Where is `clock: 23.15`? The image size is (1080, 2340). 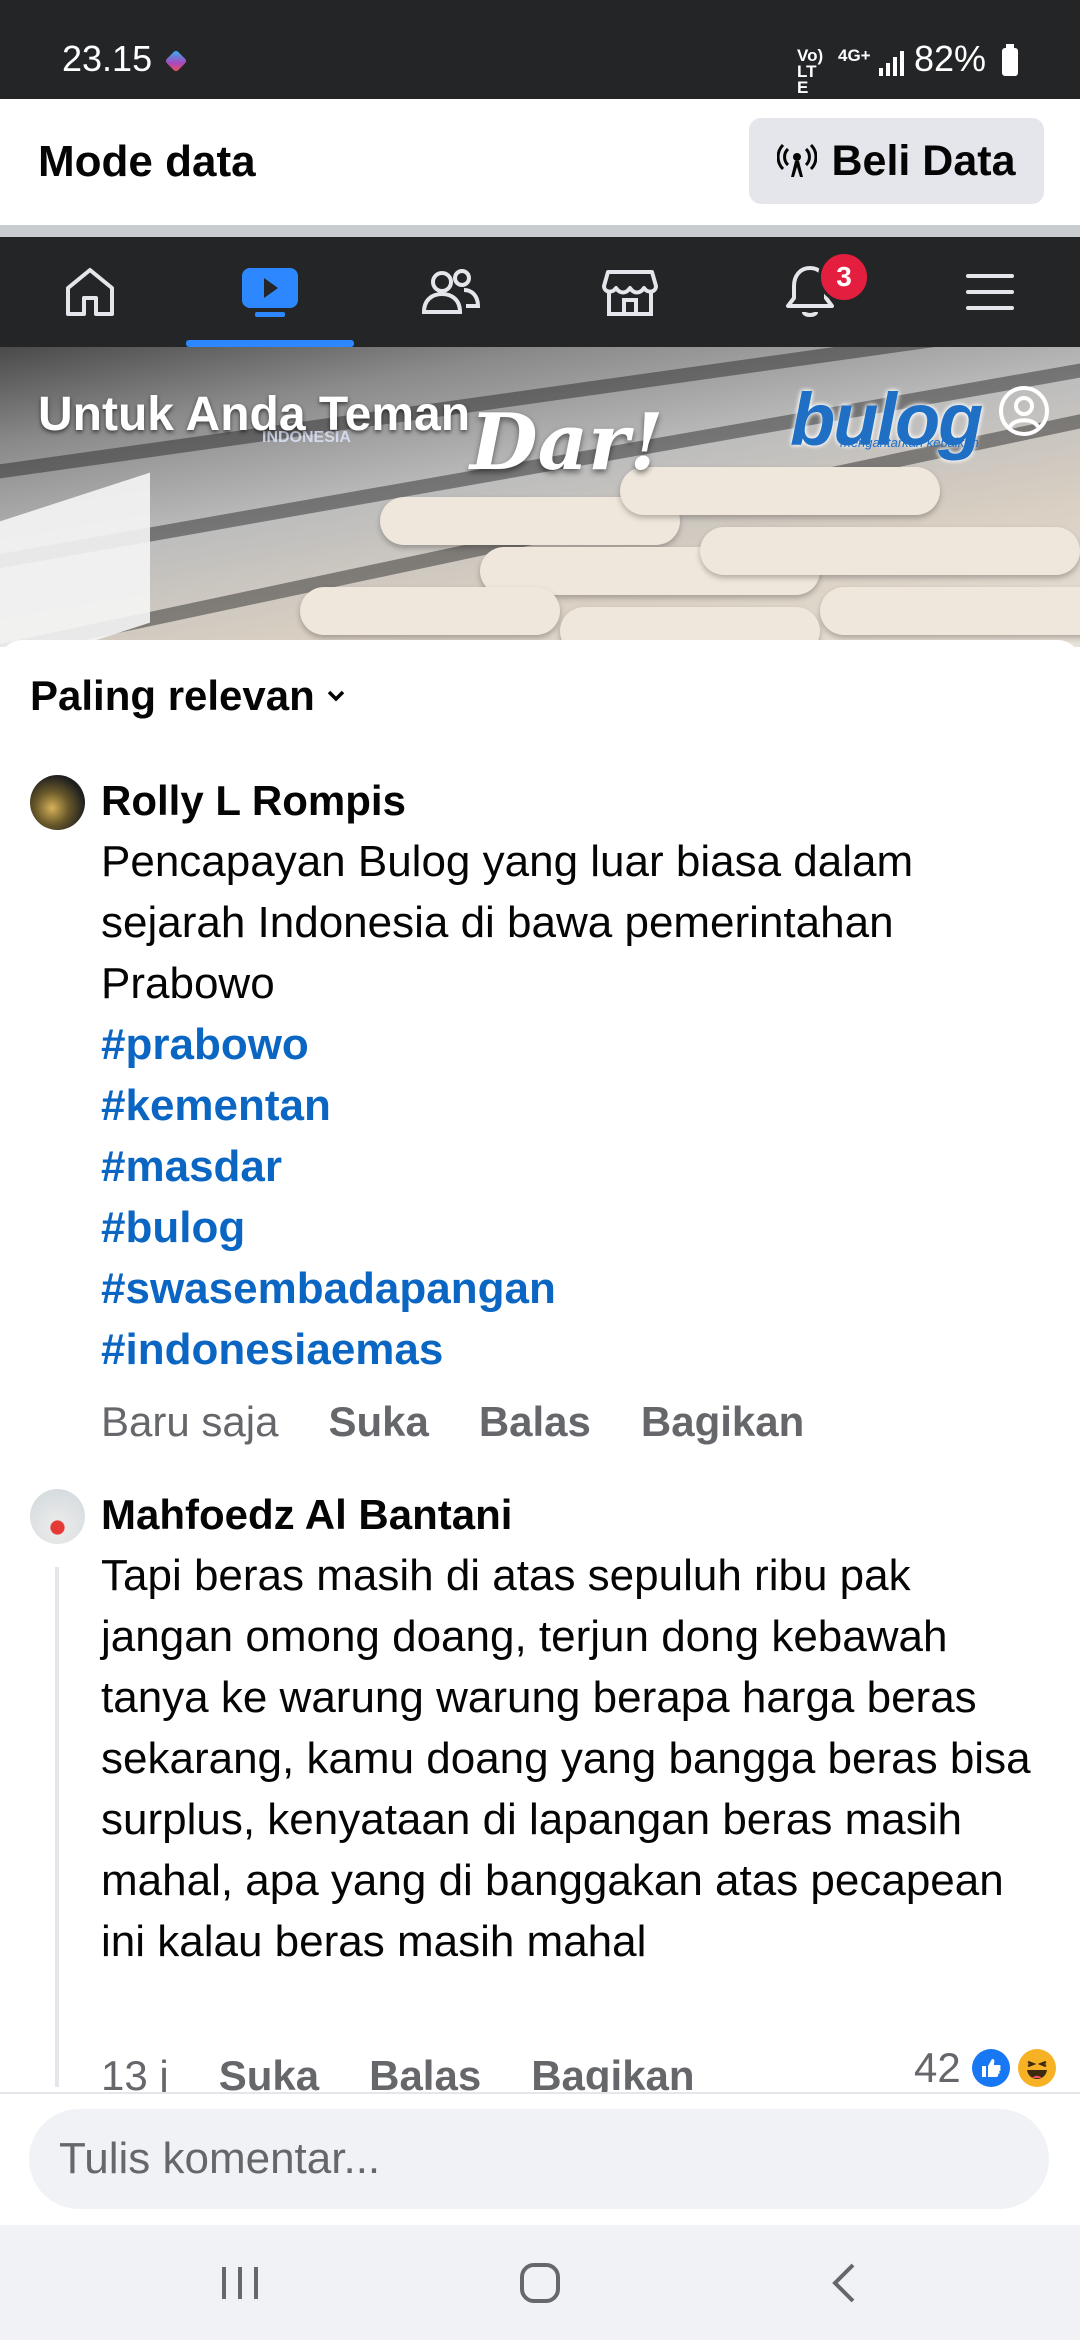 clock: 23.15 is located at coordinates (107, 58).